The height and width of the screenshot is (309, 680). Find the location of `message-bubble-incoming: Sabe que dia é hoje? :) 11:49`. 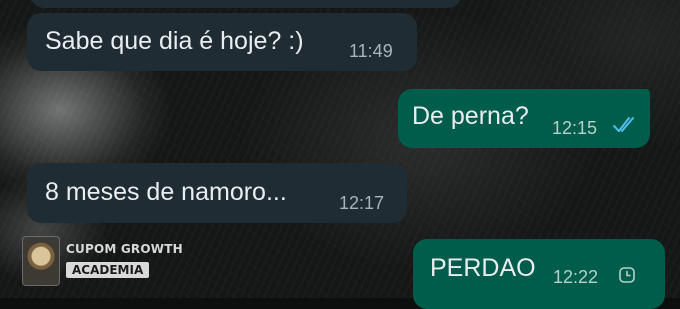

message-bubble-incoming: Sabe que dia é hoje? :) 11:49 is located at coordinates (222, 42).